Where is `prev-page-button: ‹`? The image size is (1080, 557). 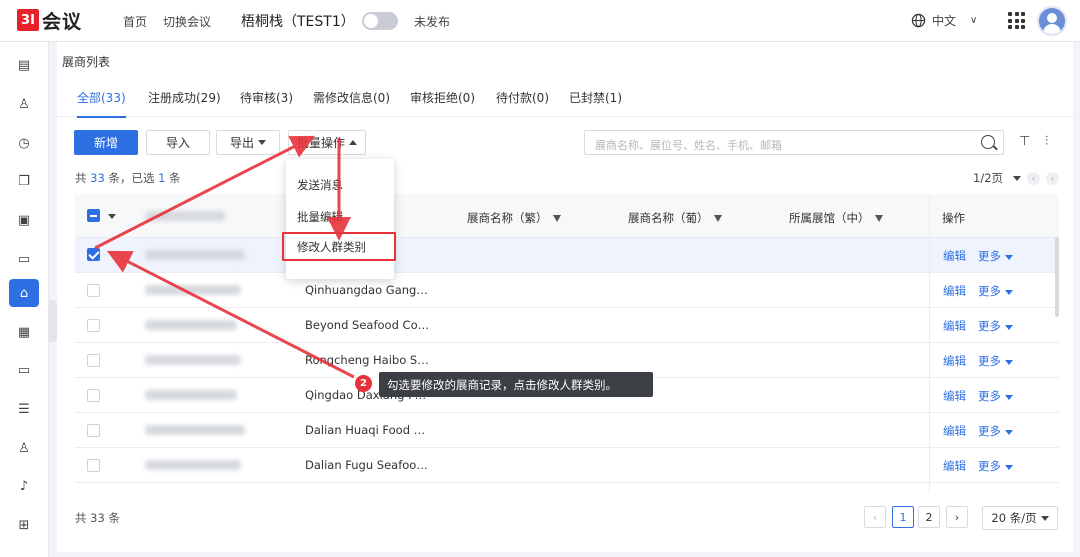
prev-page-button: ‹ is located at coordinates (875, 517).